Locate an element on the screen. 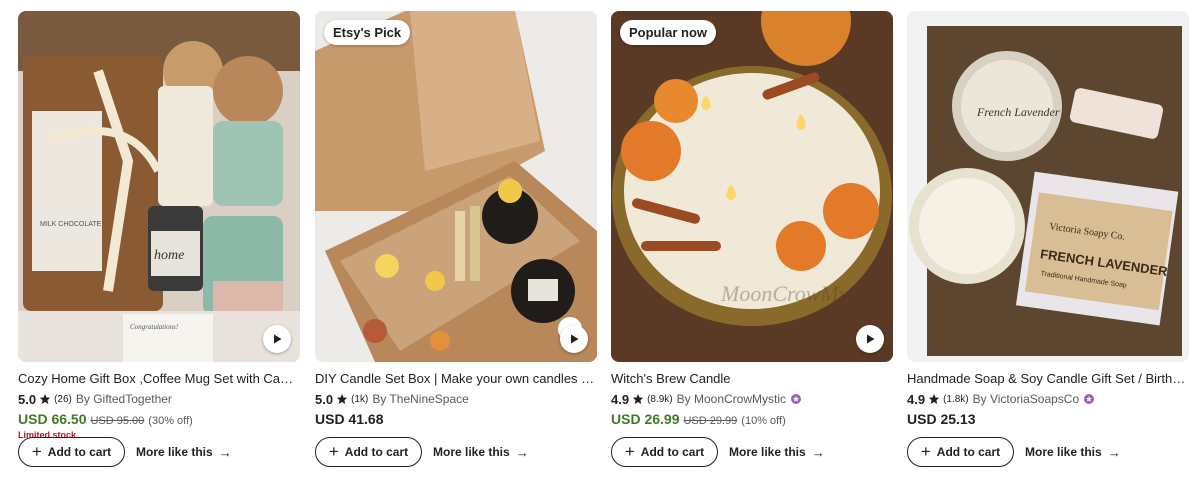 This screenshot has width=1200, height=491. watermark-text: MoonCrowMystic is located at coordinates (799, 293).